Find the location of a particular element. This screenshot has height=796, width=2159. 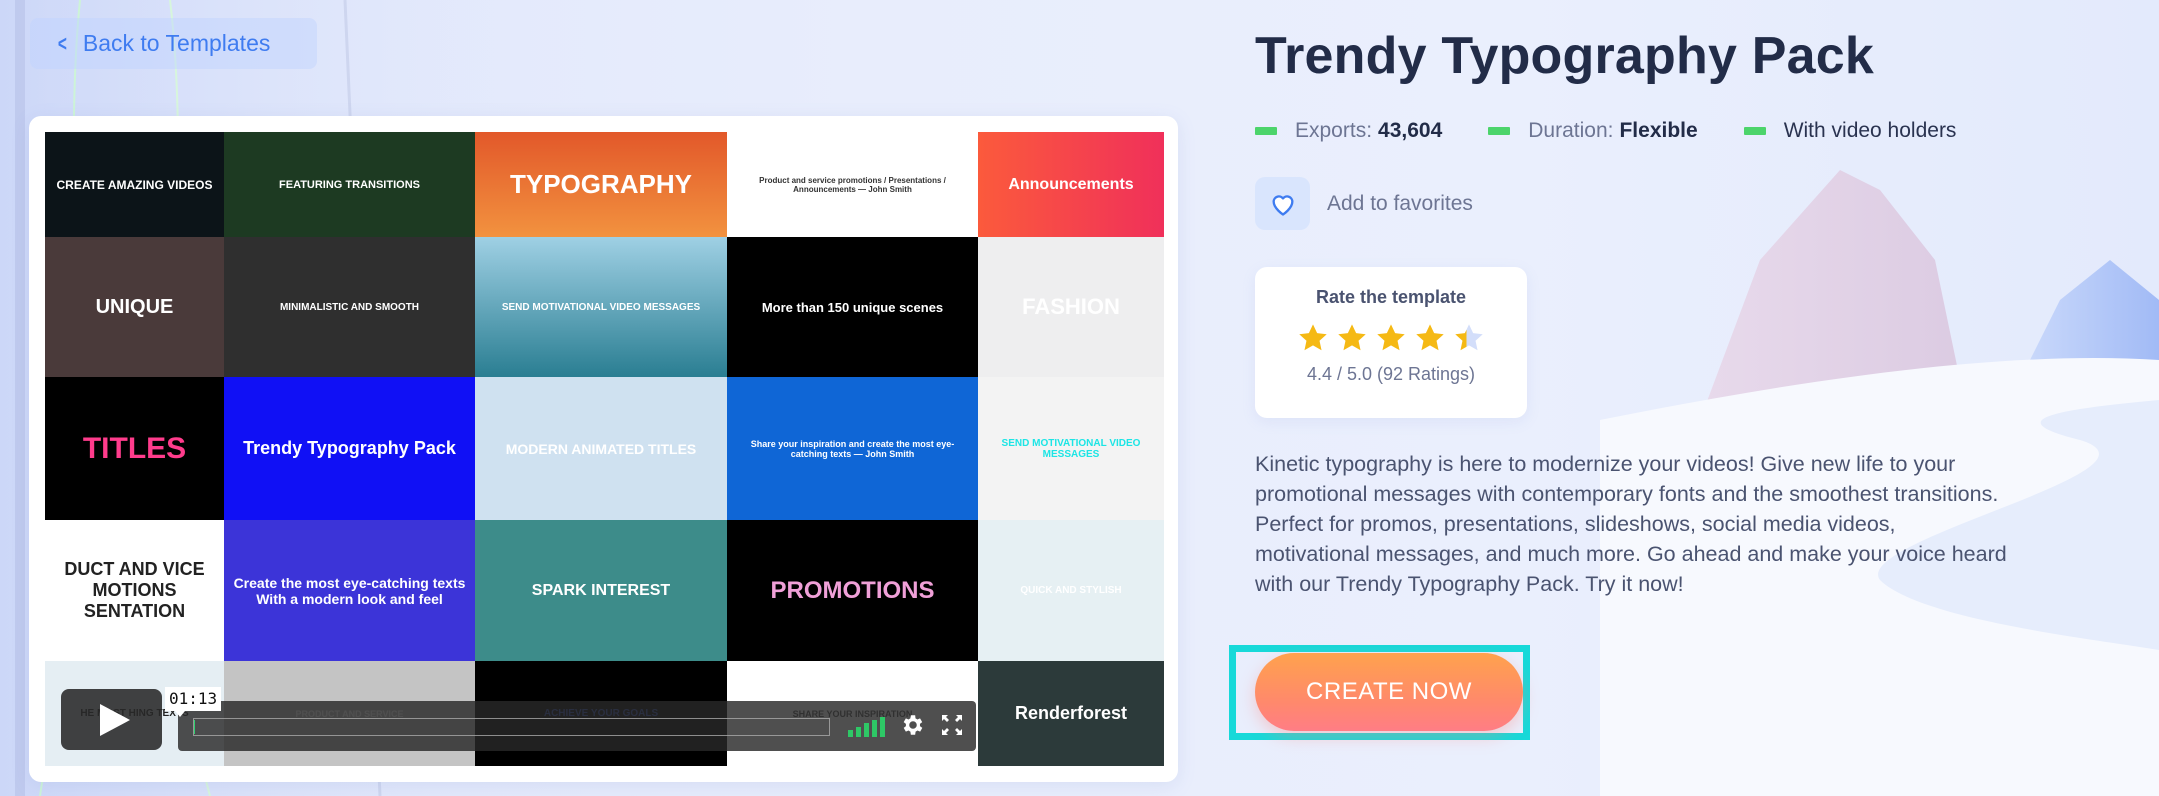

stat-value: 43,604 is located at coordinates (1410, 130).